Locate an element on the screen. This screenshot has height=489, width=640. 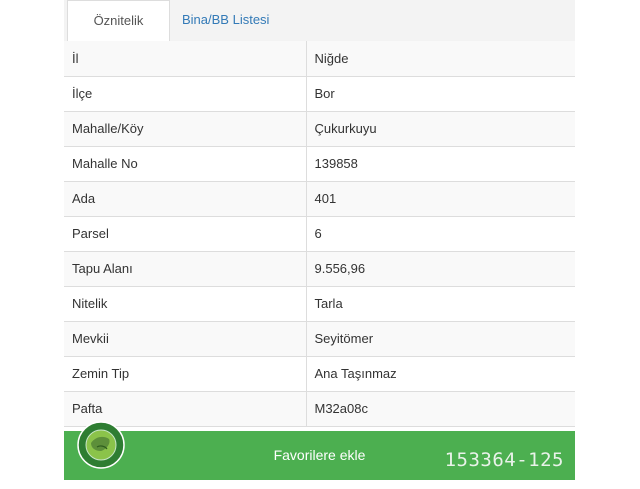
attribute-key: İlçe is located at coordinates (185, 94).